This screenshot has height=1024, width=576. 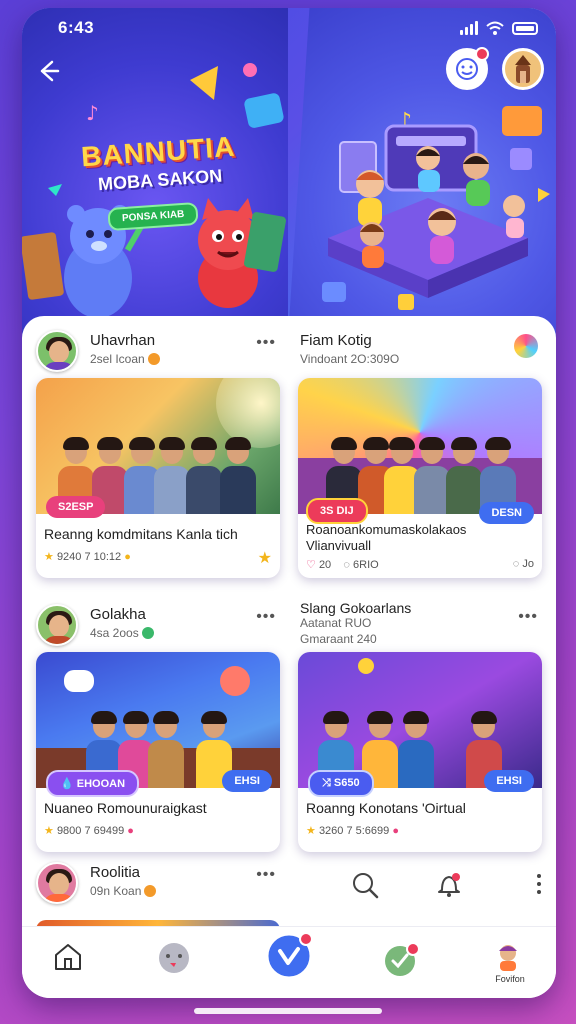 I want to click on battery-icon, so click(x=525, y=28).